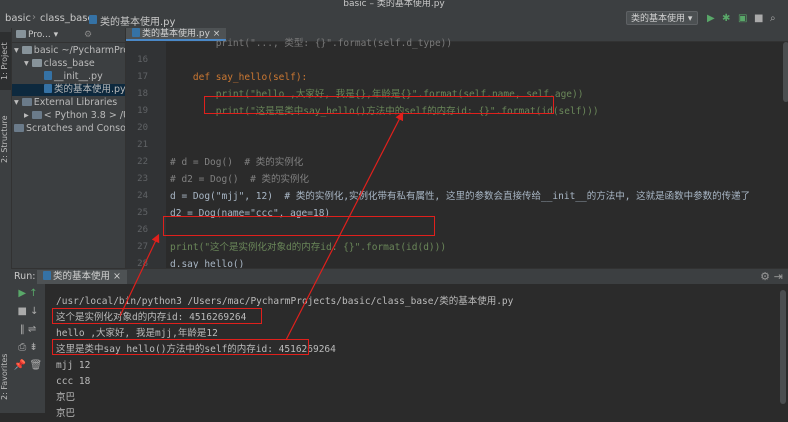 This screenshot has width=788, height=422. I want to click on coverage-icon: ▣, so click(742, 19).